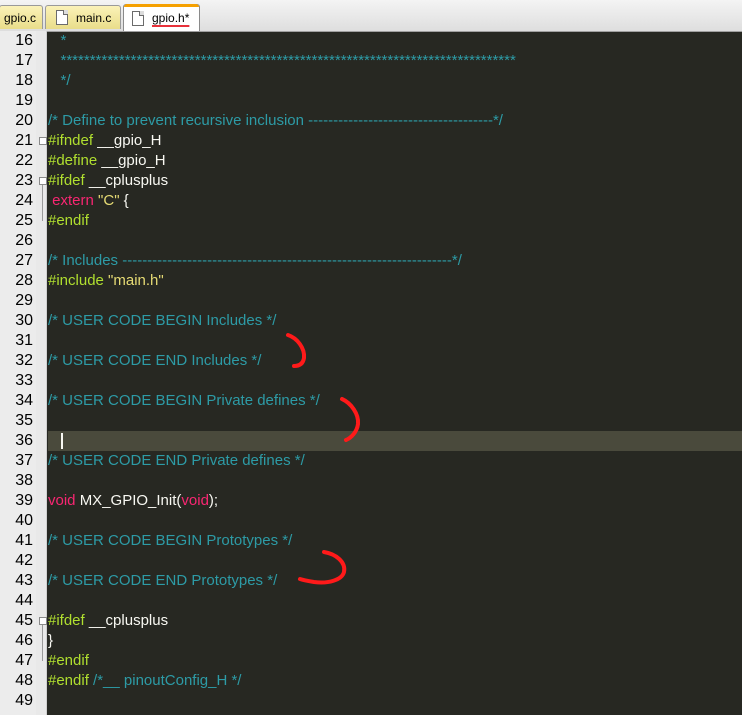 Image resolution: width=742 pixels, height=715 pixels. I want to click on code-token: /*__ pinoutConfig_H */, so click(167, 680).